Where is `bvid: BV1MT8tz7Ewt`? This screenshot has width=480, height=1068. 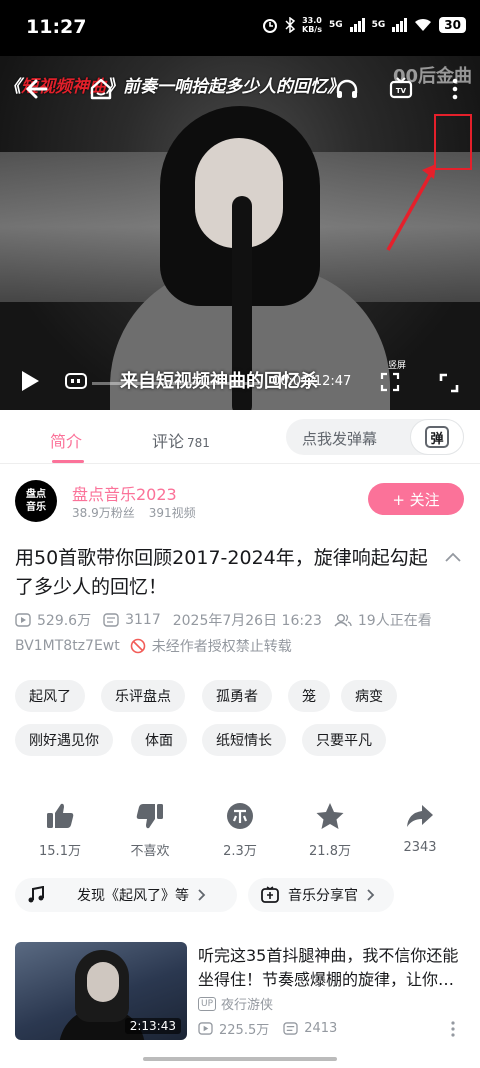 bvid: BV1MT8tz7Ewt is located at coordinates (67, 646).